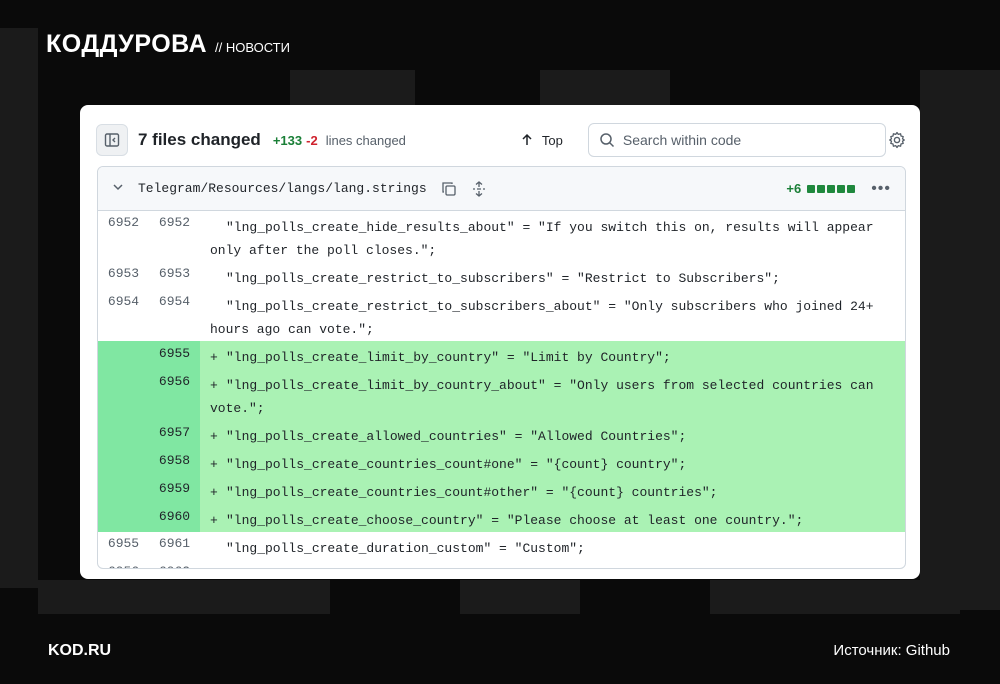  I want to click on sidebar-collapse-icon, so click(112, 140).